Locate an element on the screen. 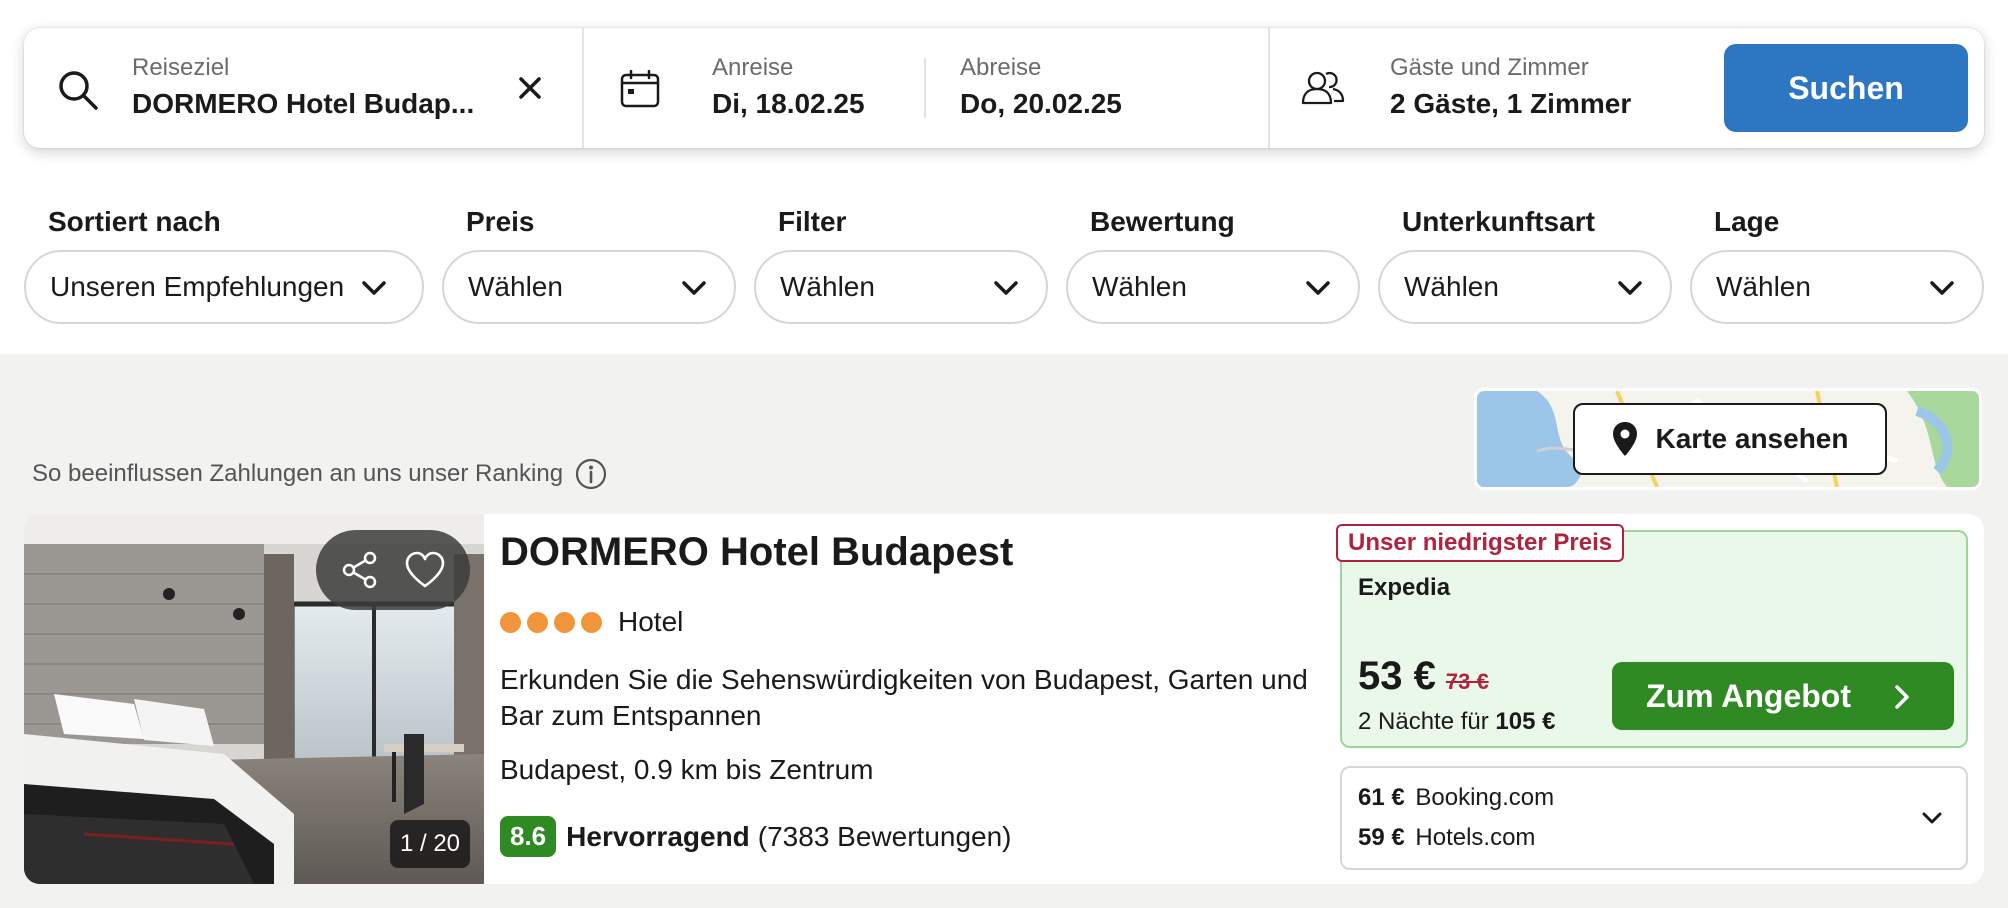  checkin-label: Anreise is located at coordinates (753, 67).